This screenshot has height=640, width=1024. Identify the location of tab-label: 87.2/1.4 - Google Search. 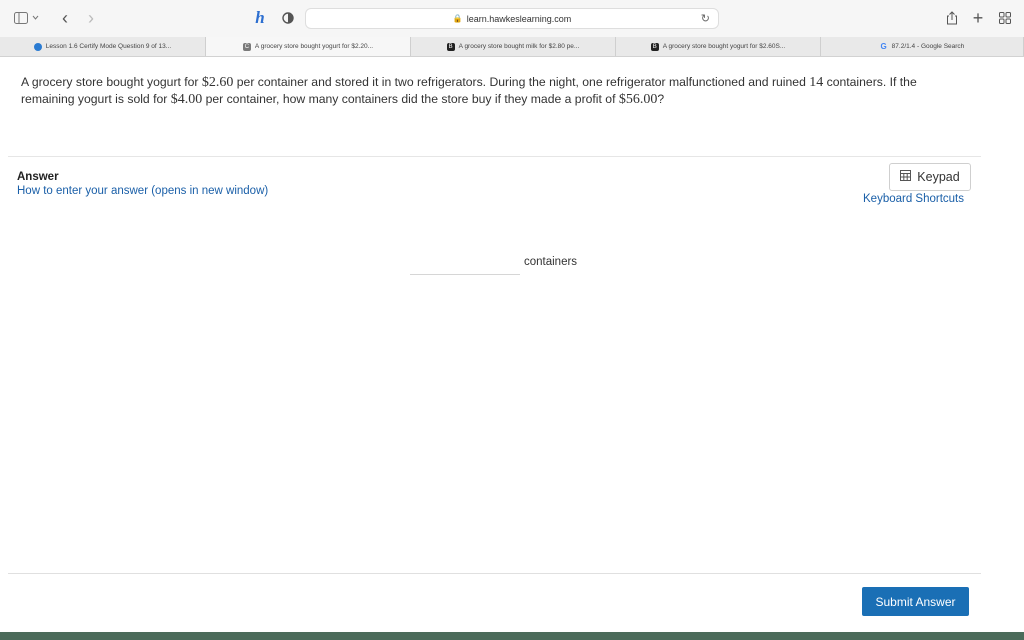
(928, 46).